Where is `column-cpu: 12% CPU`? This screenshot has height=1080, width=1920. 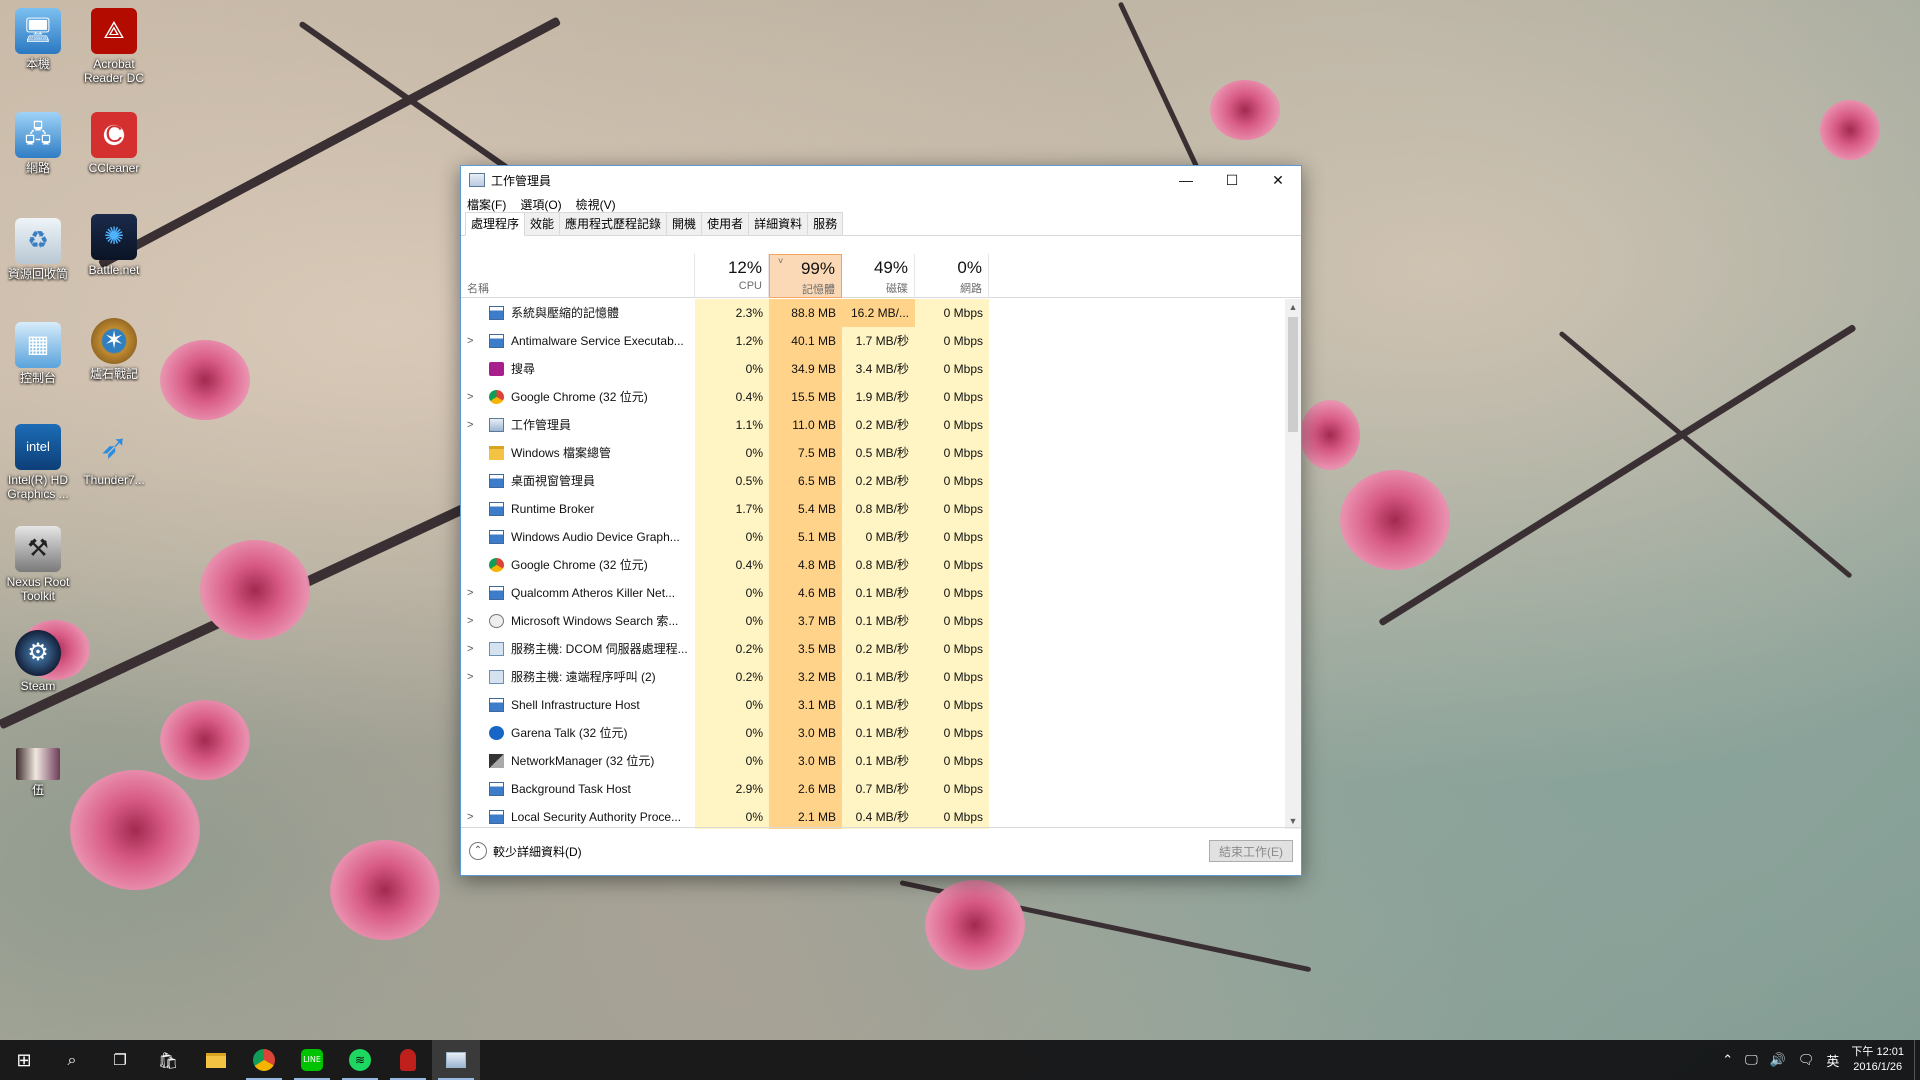 column-cpu: 12% CPU is located at coordinates (732, 276).